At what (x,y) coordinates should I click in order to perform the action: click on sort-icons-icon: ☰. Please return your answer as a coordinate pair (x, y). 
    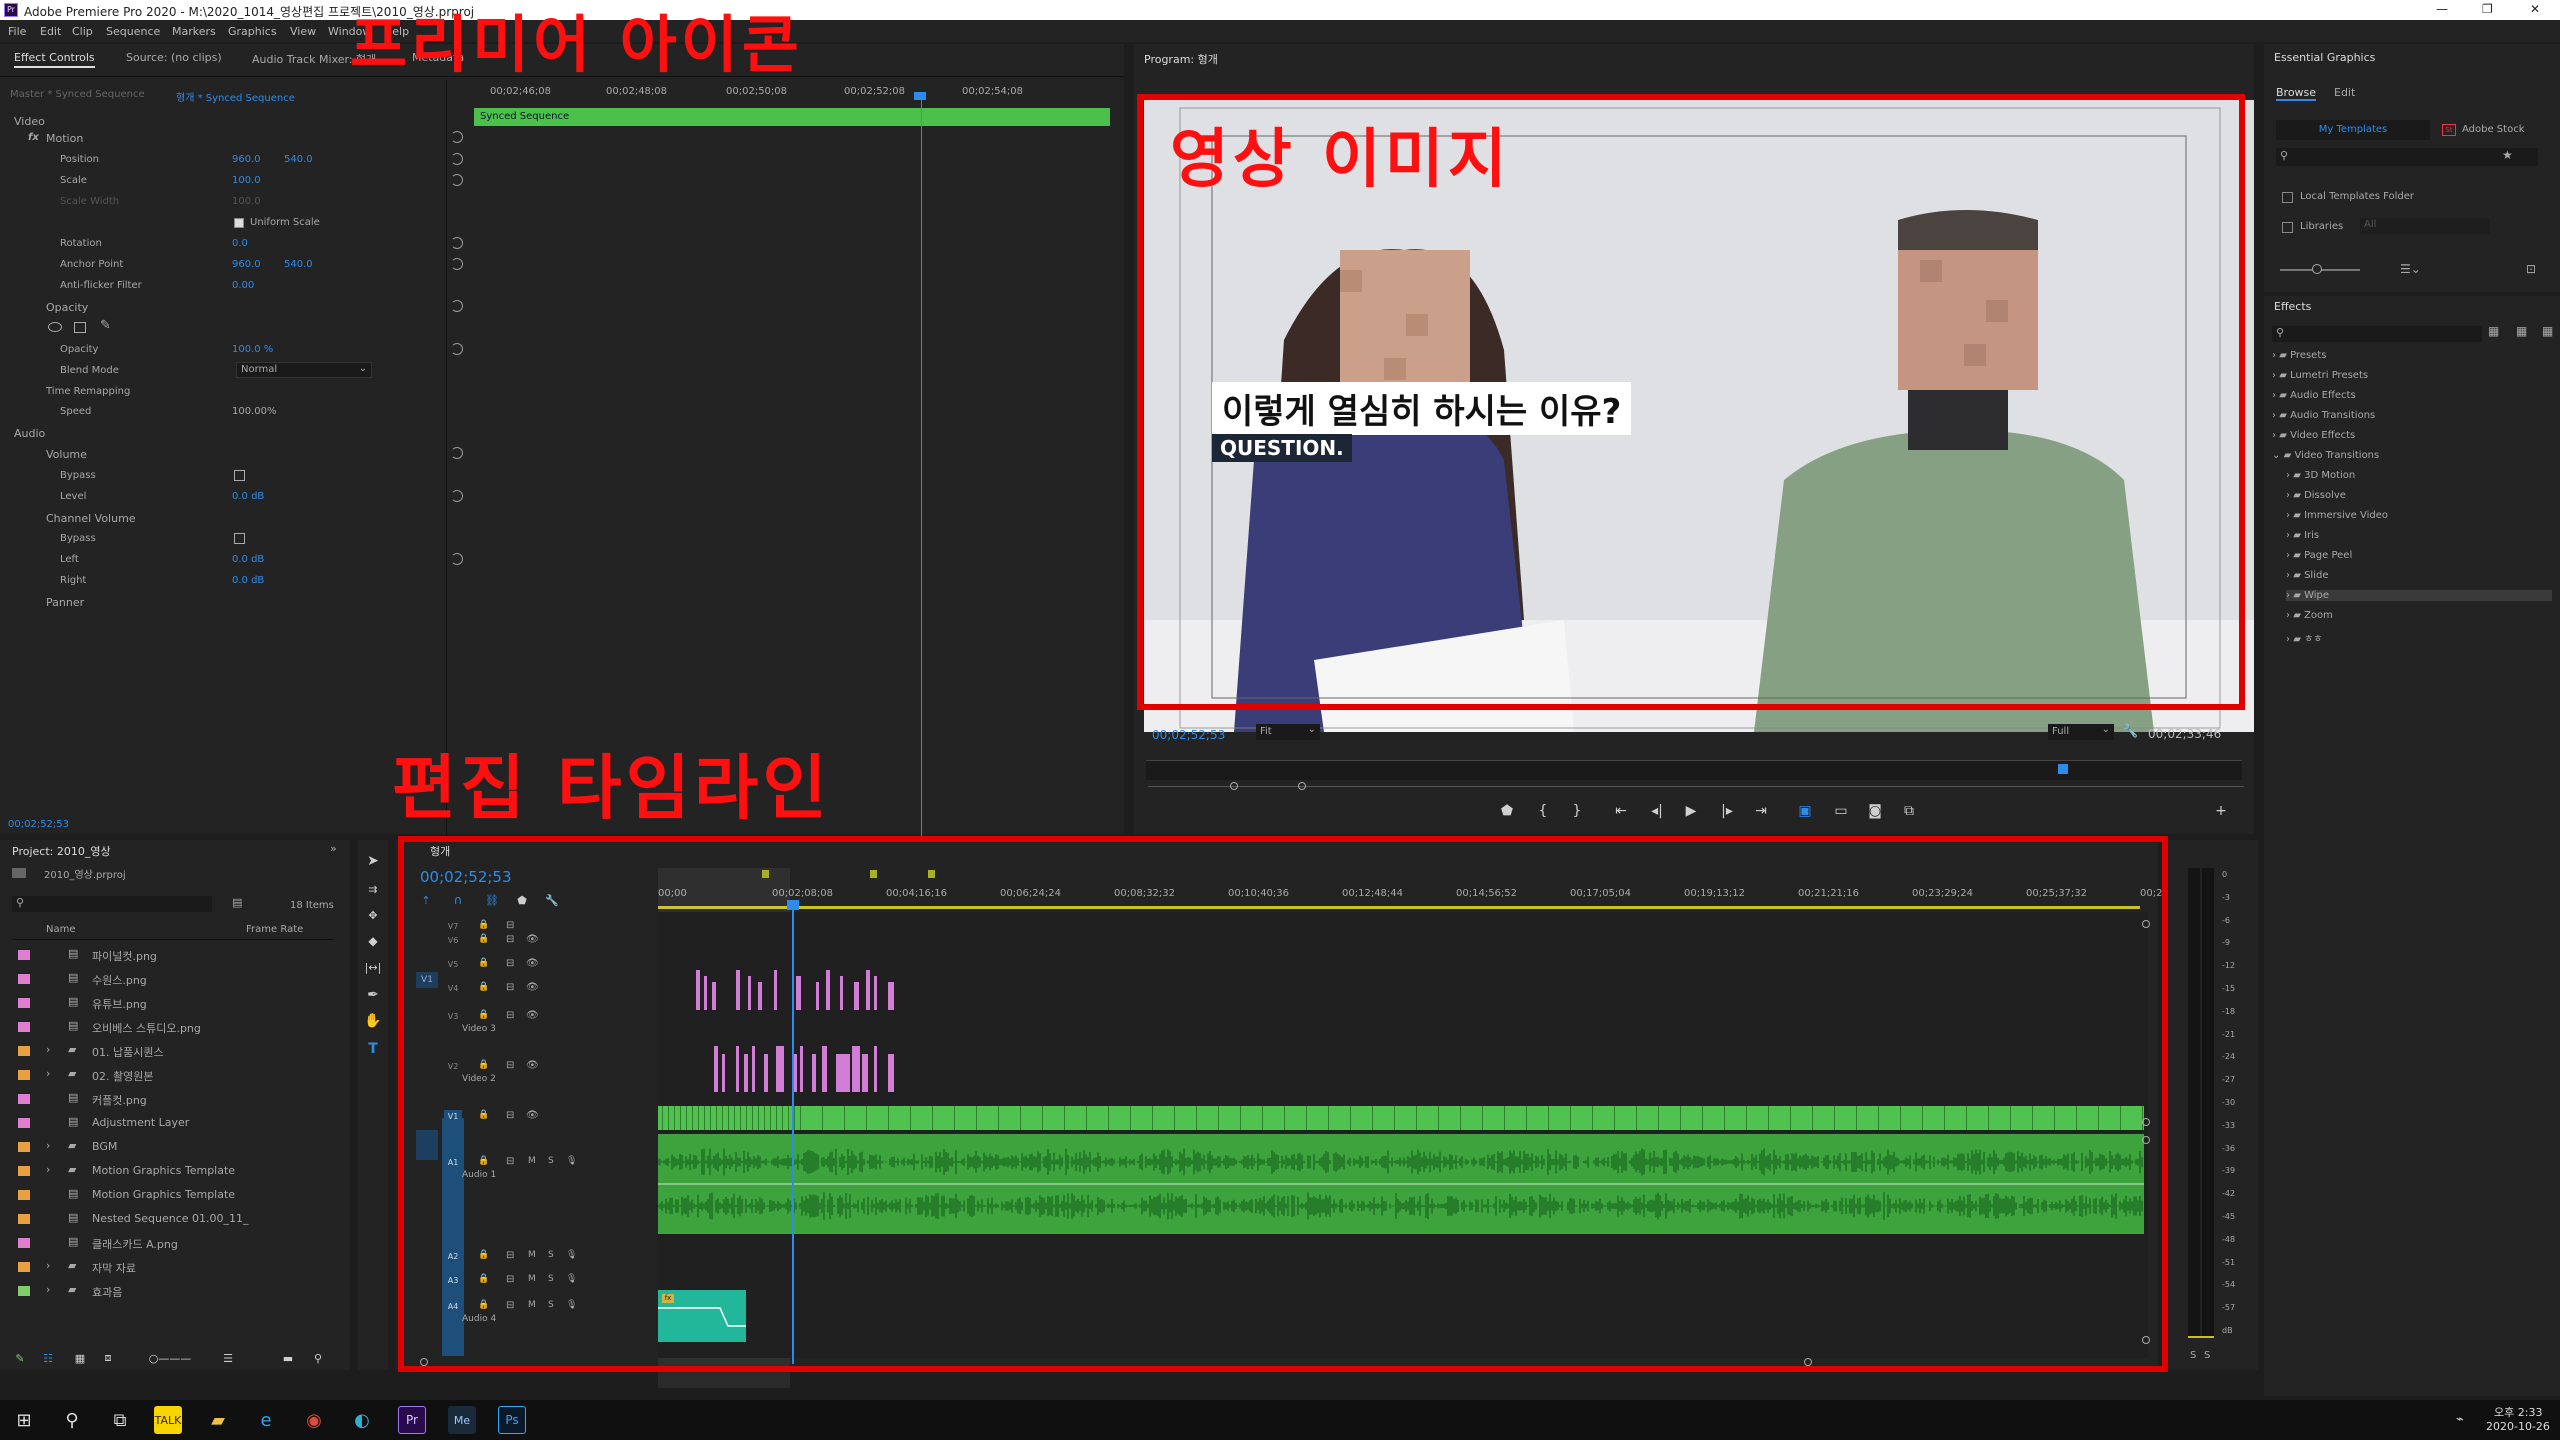
    Looking at the image, I should click on (228, 1358).